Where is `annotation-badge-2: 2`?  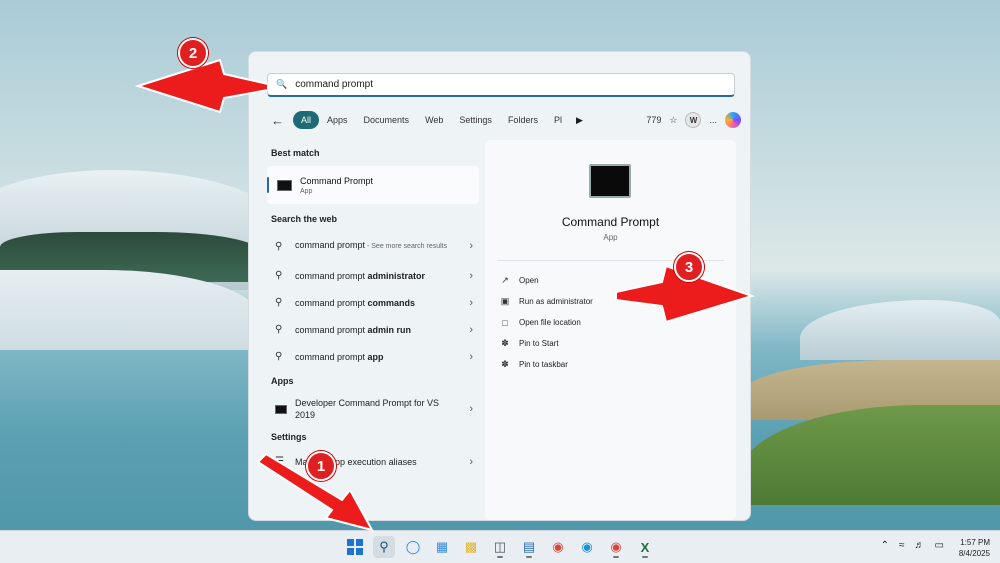
annotation-badge-2: 2 is located at coordinates (193, 53).